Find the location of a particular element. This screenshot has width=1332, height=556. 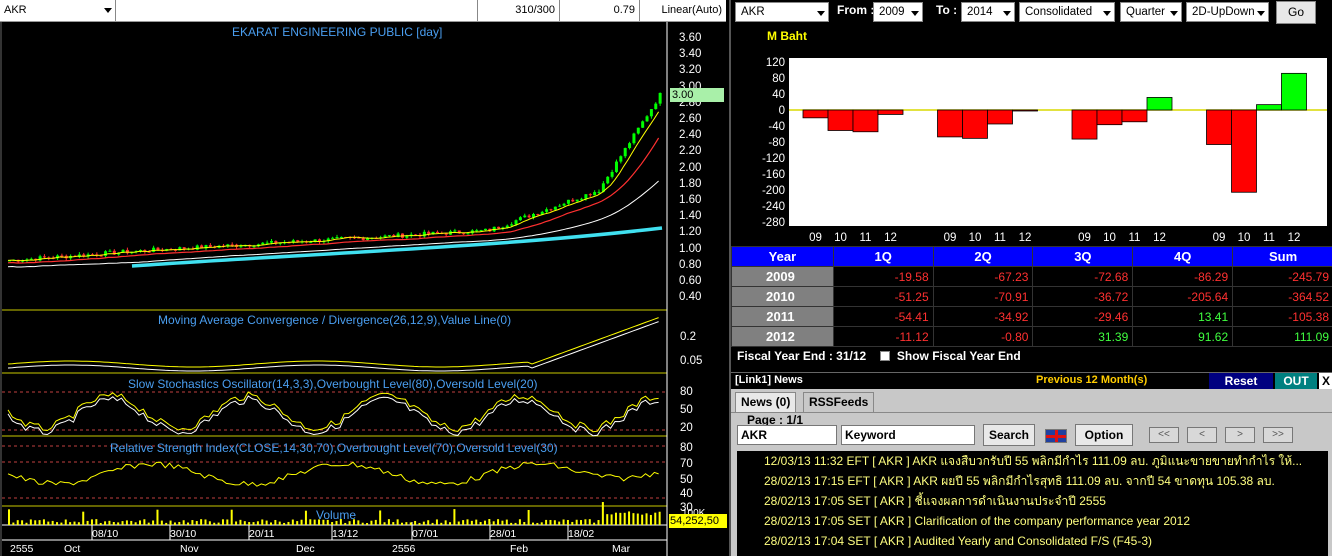

uk-flag-icon is located at coordinates (1056, 436).